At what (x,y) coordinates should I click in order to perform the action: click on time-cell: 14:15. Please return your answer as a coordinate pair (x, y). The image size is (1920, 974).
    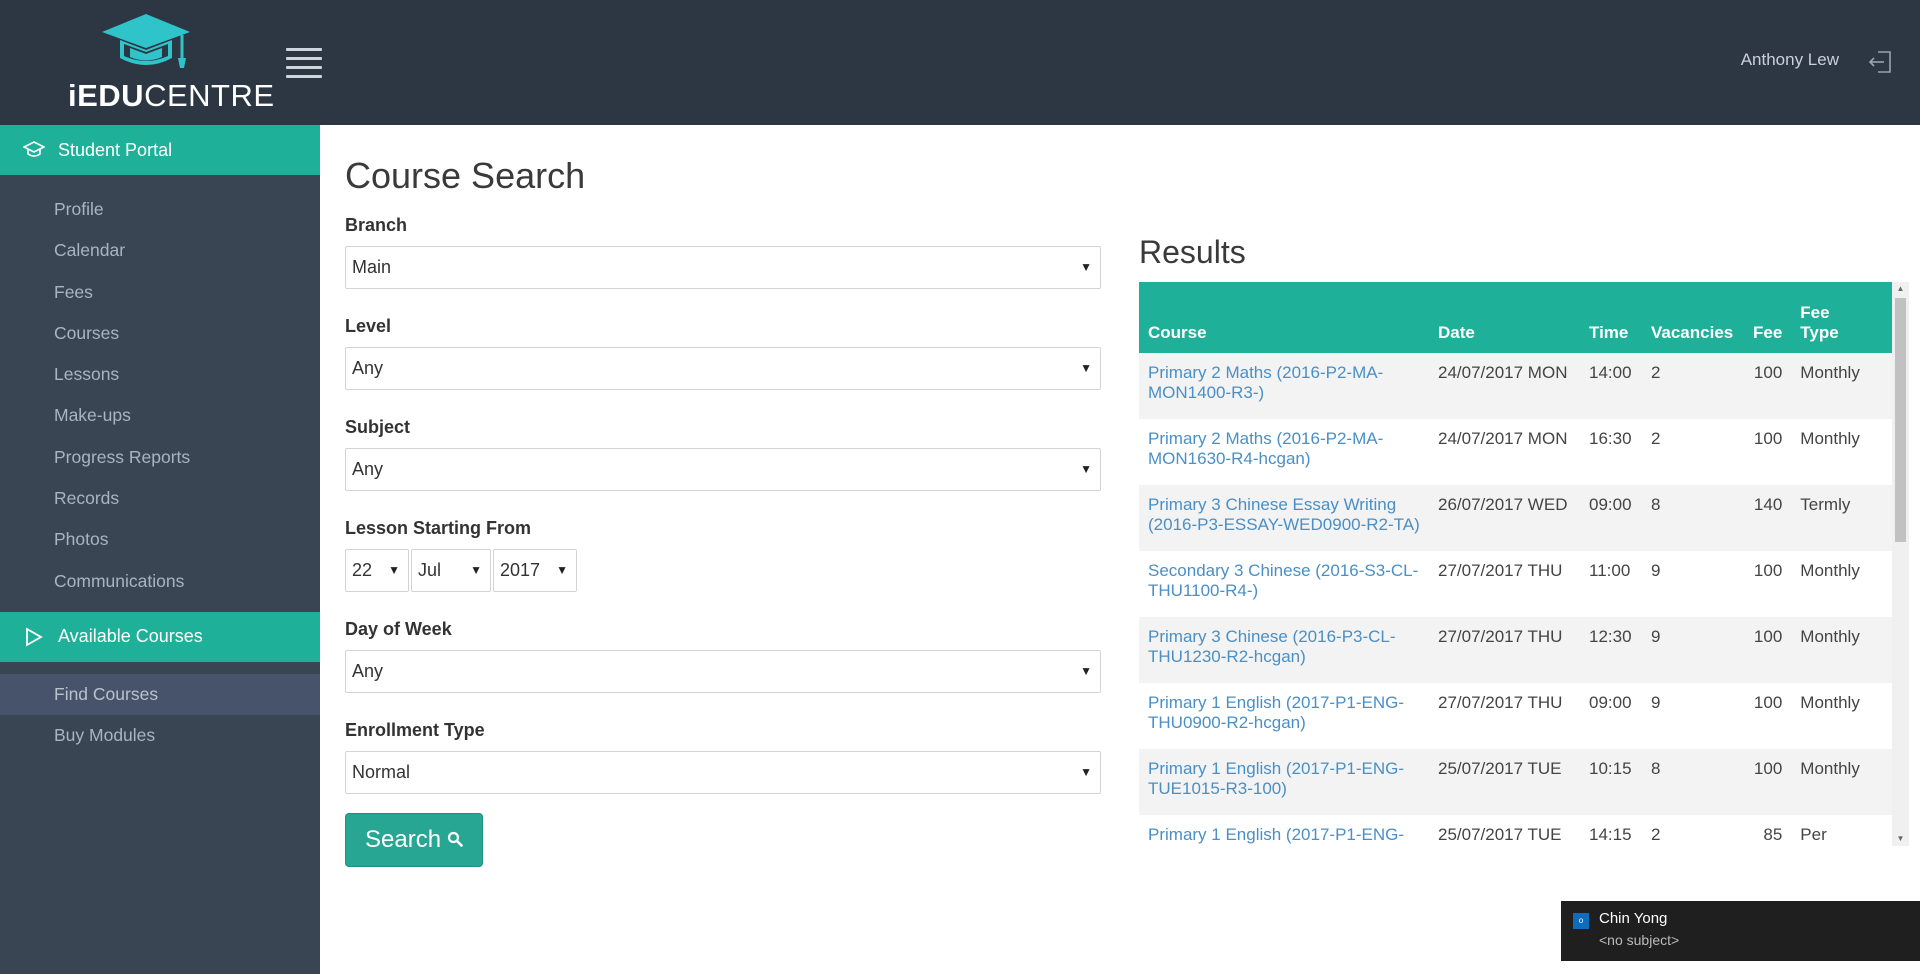
    Looking at the image, I should click on (1610, 834).